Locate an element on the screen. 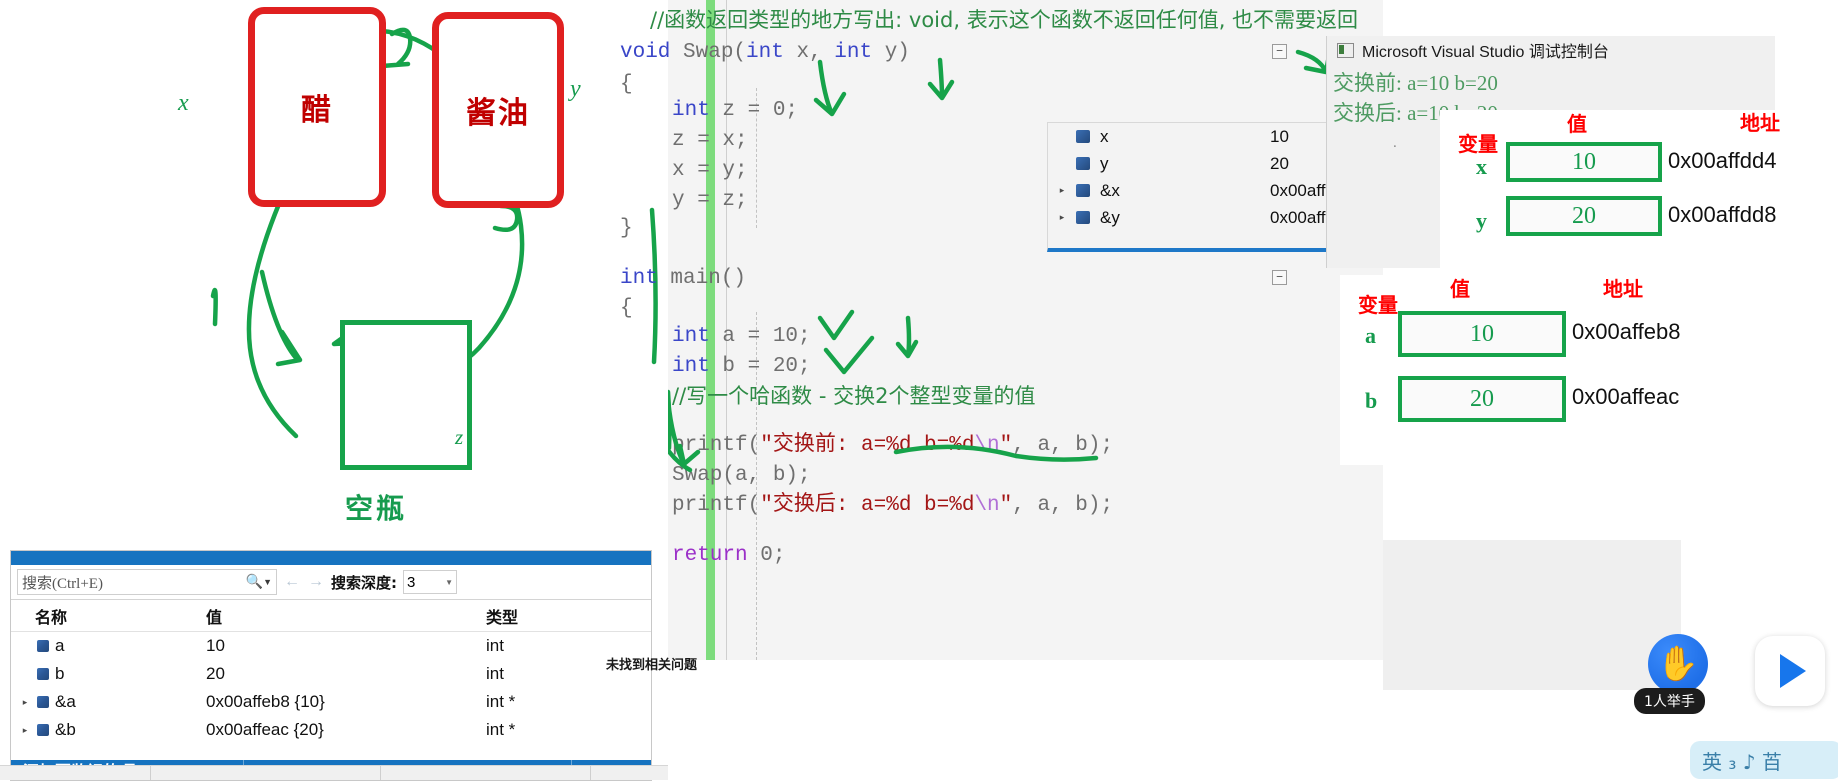 The image size is (1838, 781). no-issues-label: 未找到相关问题 is located at coordinates (652, 665).